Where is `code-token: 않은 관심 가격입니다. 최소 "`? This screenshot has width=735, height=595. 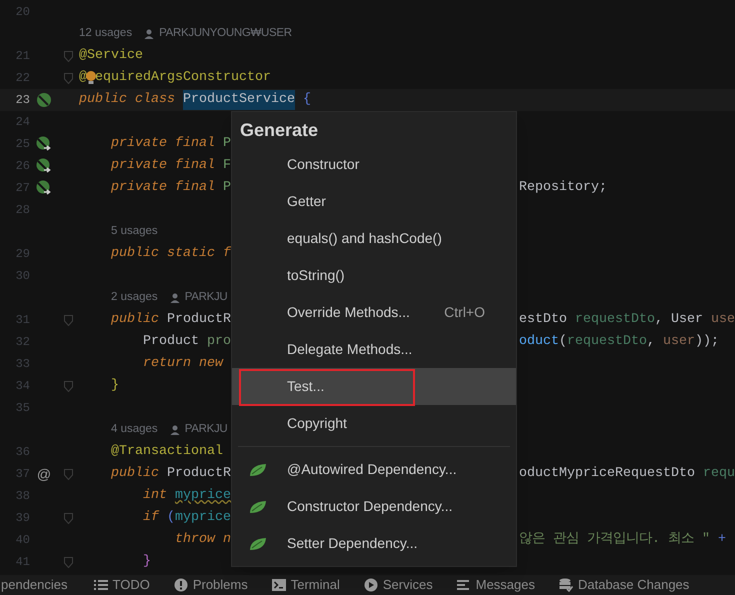 code-token: 않은 관심 가격입니다. 최소 " is located at coordinates (615, 539).